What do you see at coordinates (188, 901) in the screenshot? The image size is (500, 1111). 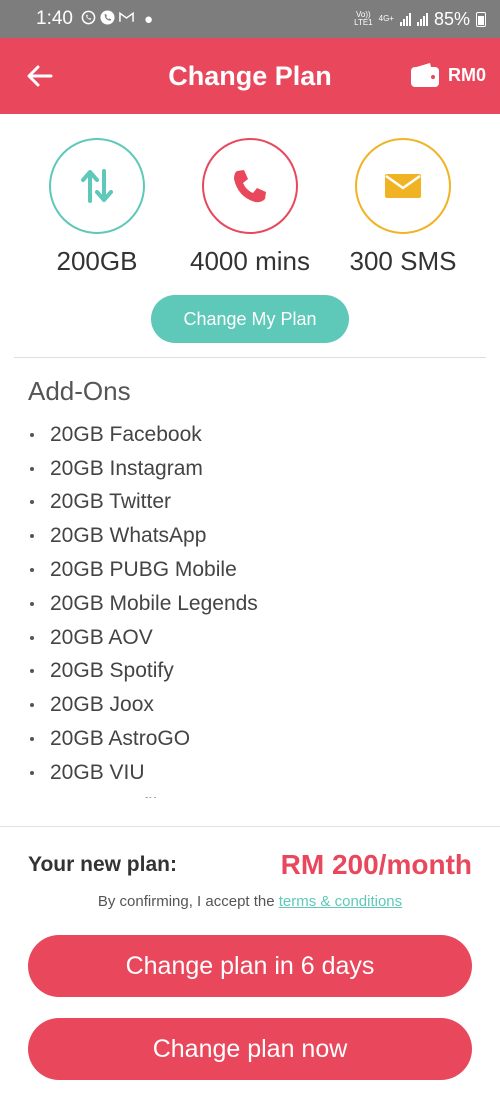 I see `terms-prefix: By confirming, I accept the` at bounding box center [188, 901].